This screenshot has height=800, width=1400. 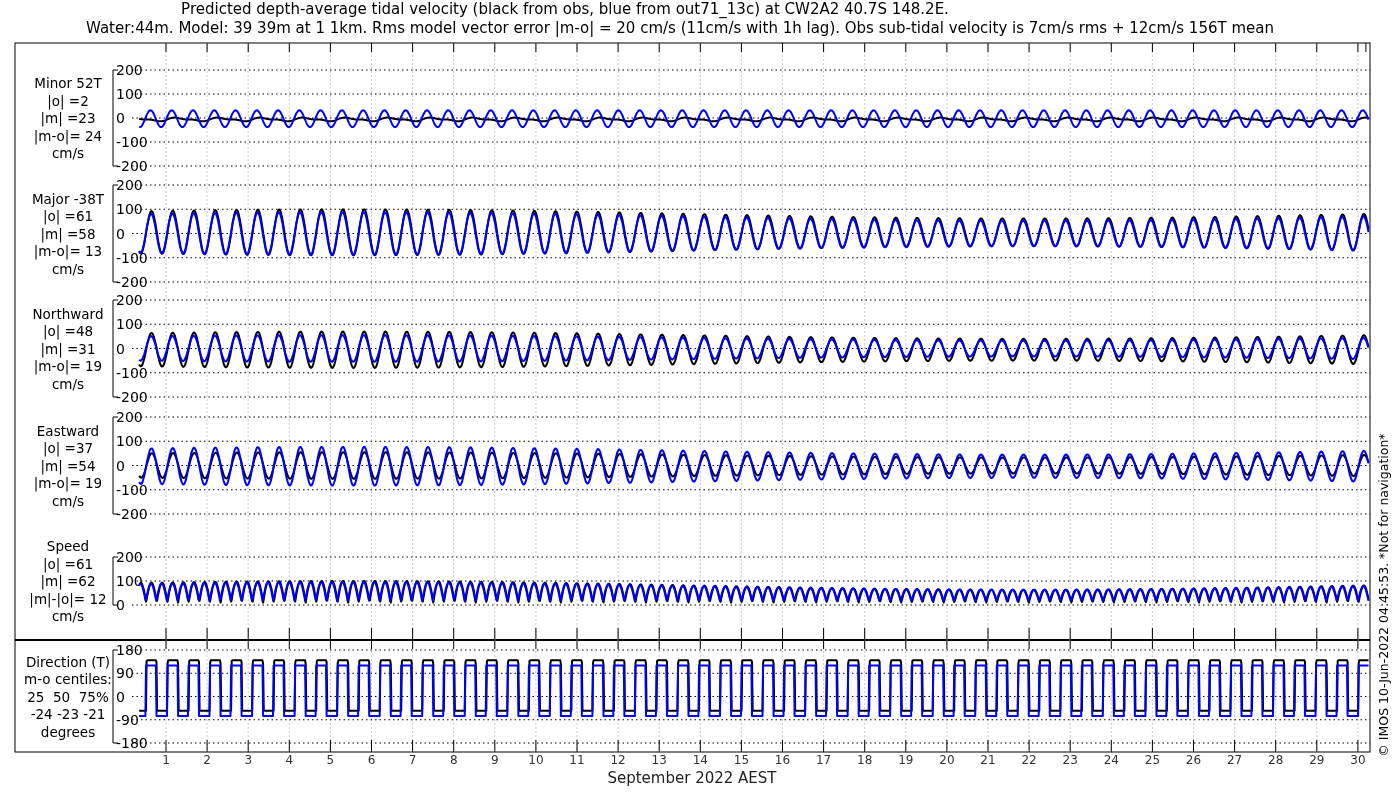 I want to click on panel-label: |m| =58, so click(x=68, y=233).